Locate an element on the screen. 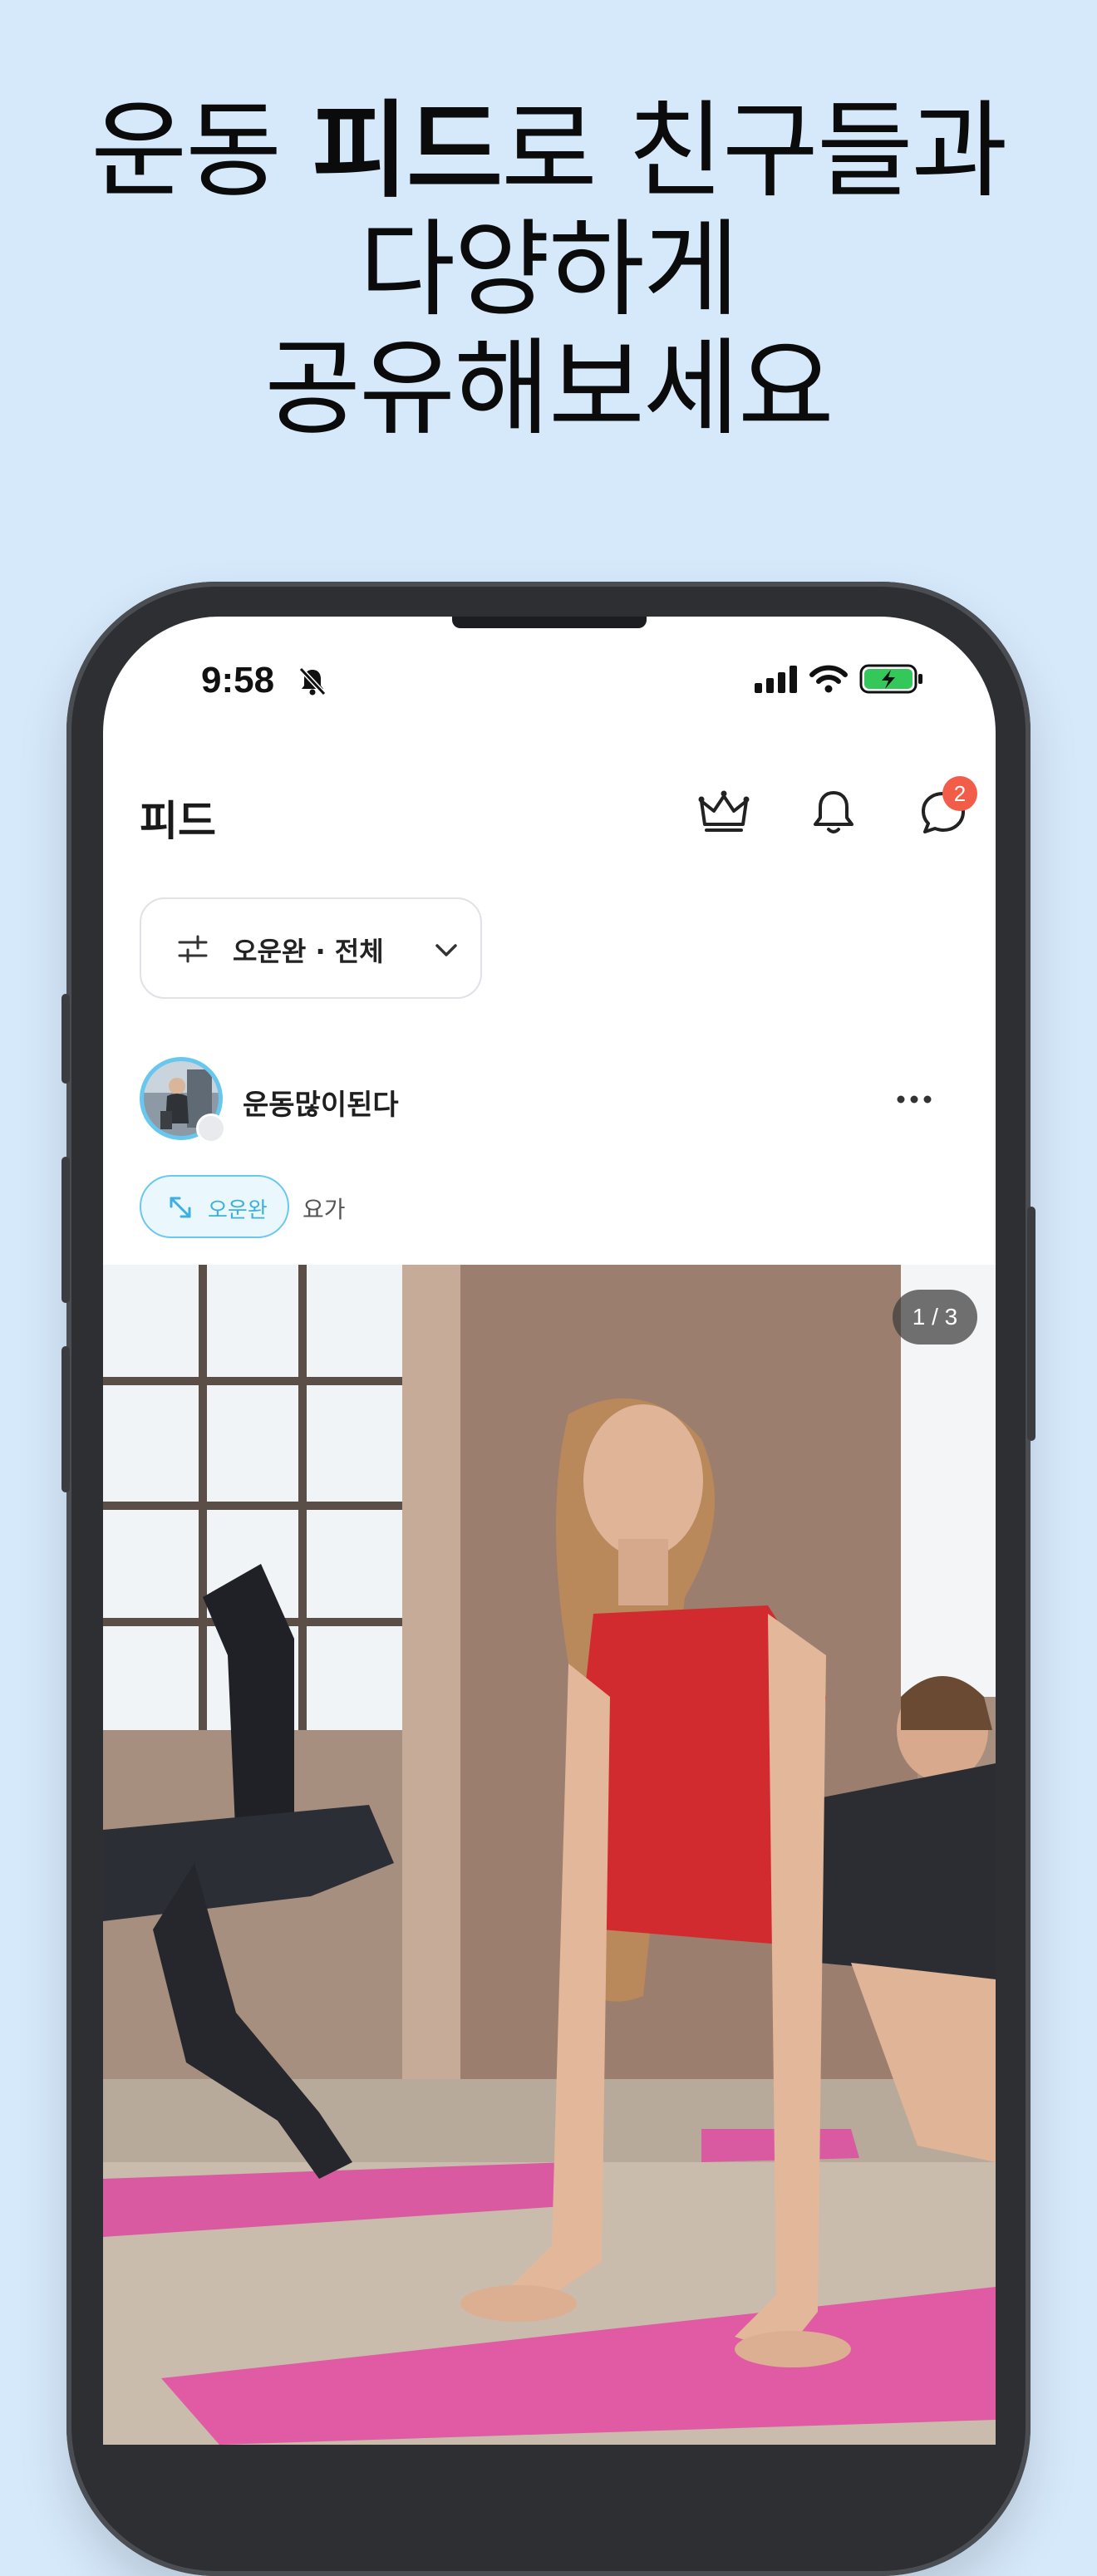 The width and height of the screenshot is (1097, 2576). status-icons is located at coordinates (839, 679).